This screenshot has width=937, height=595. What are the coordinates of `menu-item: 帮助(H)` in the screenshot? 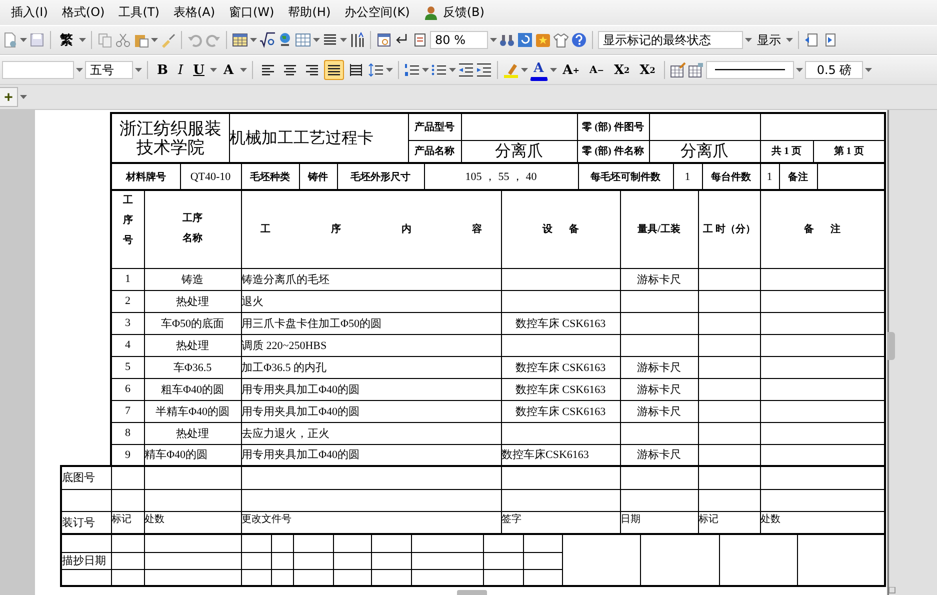 It's located at (309, 12).